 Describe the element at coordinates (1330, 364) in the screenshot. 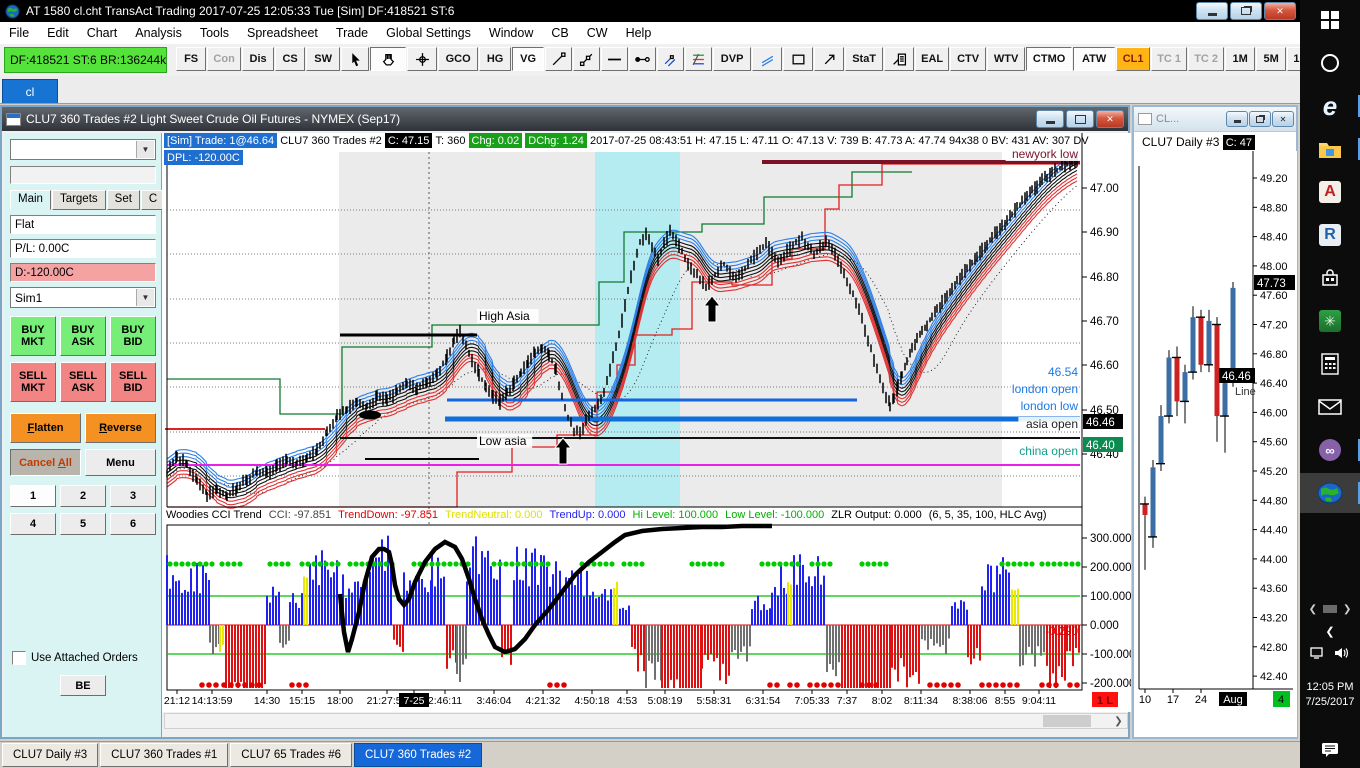

I see `calculator-app` at that location.